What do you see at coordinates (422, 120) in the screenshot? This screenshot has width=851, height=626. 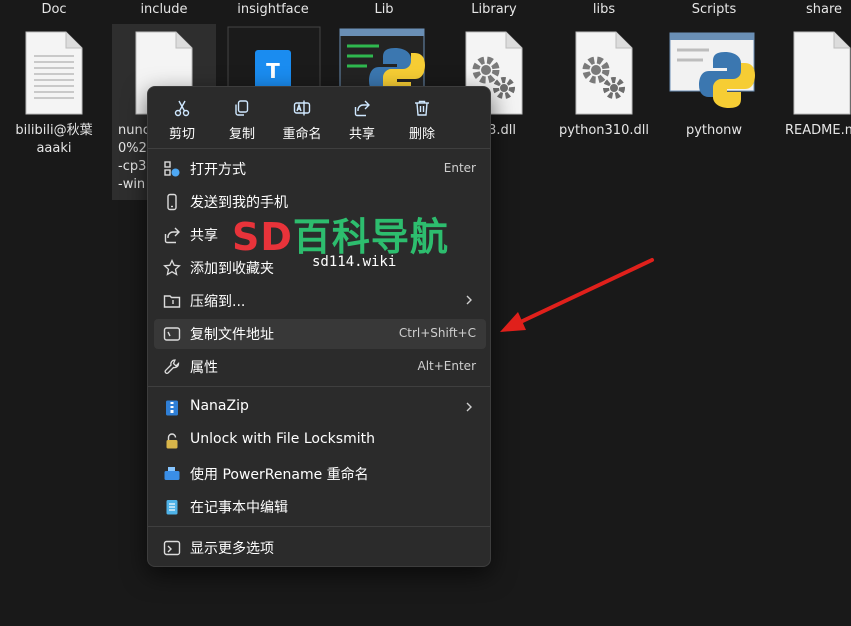 I see `delete-button: 删除` at bounding box center [422, 120].